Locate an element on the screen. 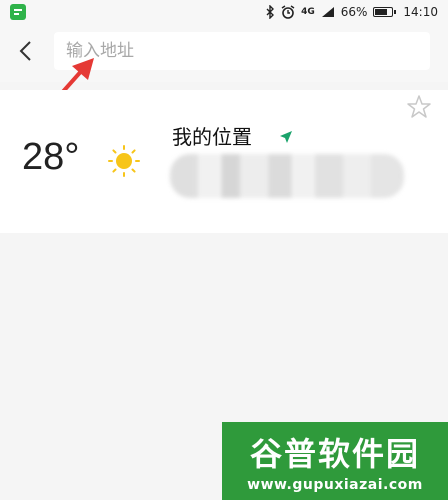  sun-icon is located at coordinates (124, 161).